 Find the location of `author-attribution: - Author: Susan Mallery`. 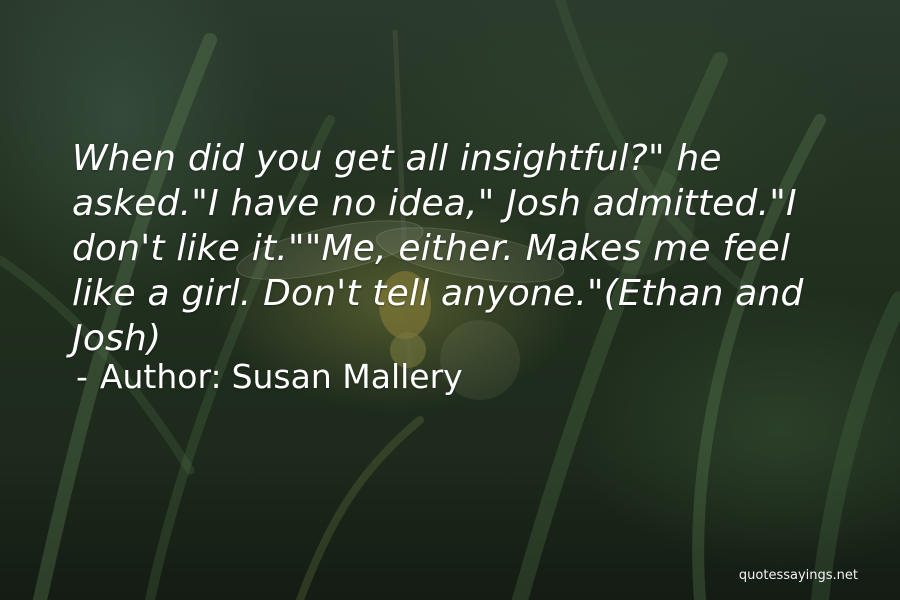

author-attribution: - Author: Susan Mallery is located at coordinates (269, 377).